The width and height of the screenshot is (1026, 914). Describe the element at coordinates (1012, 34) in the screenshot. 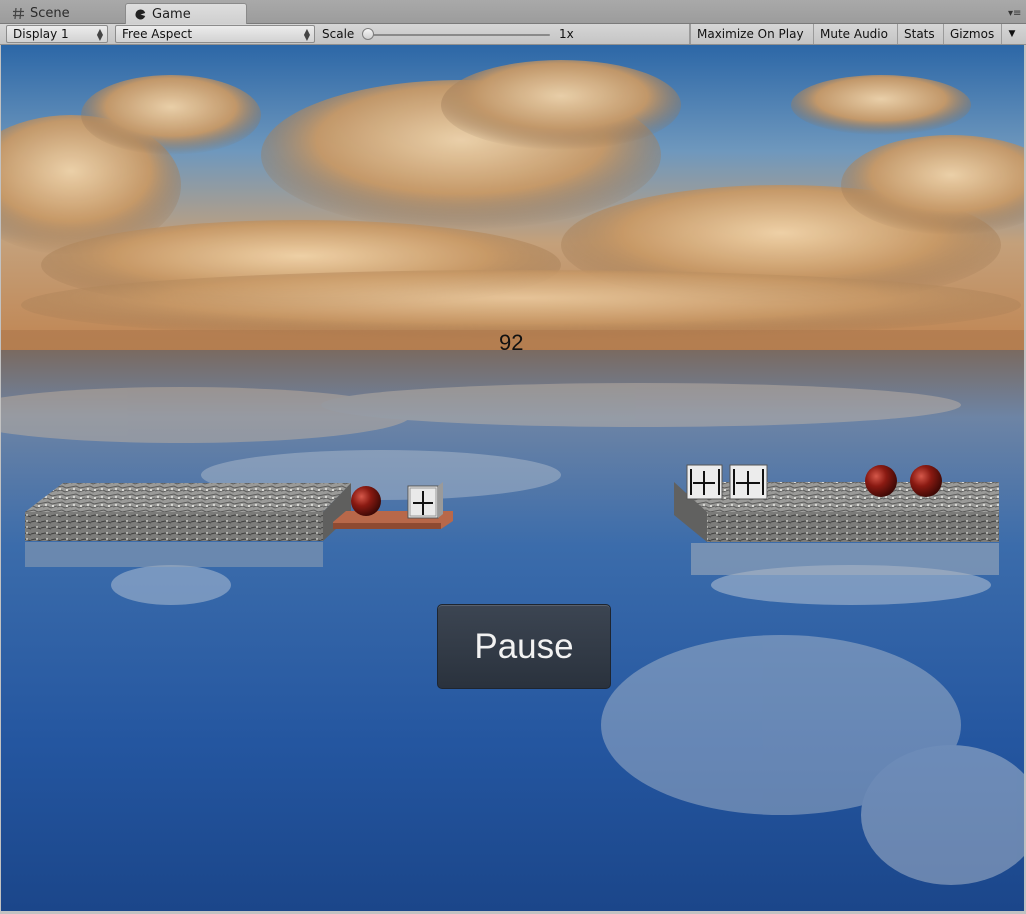

I see `gizmos-dropdown-icon: ▼` at that location.